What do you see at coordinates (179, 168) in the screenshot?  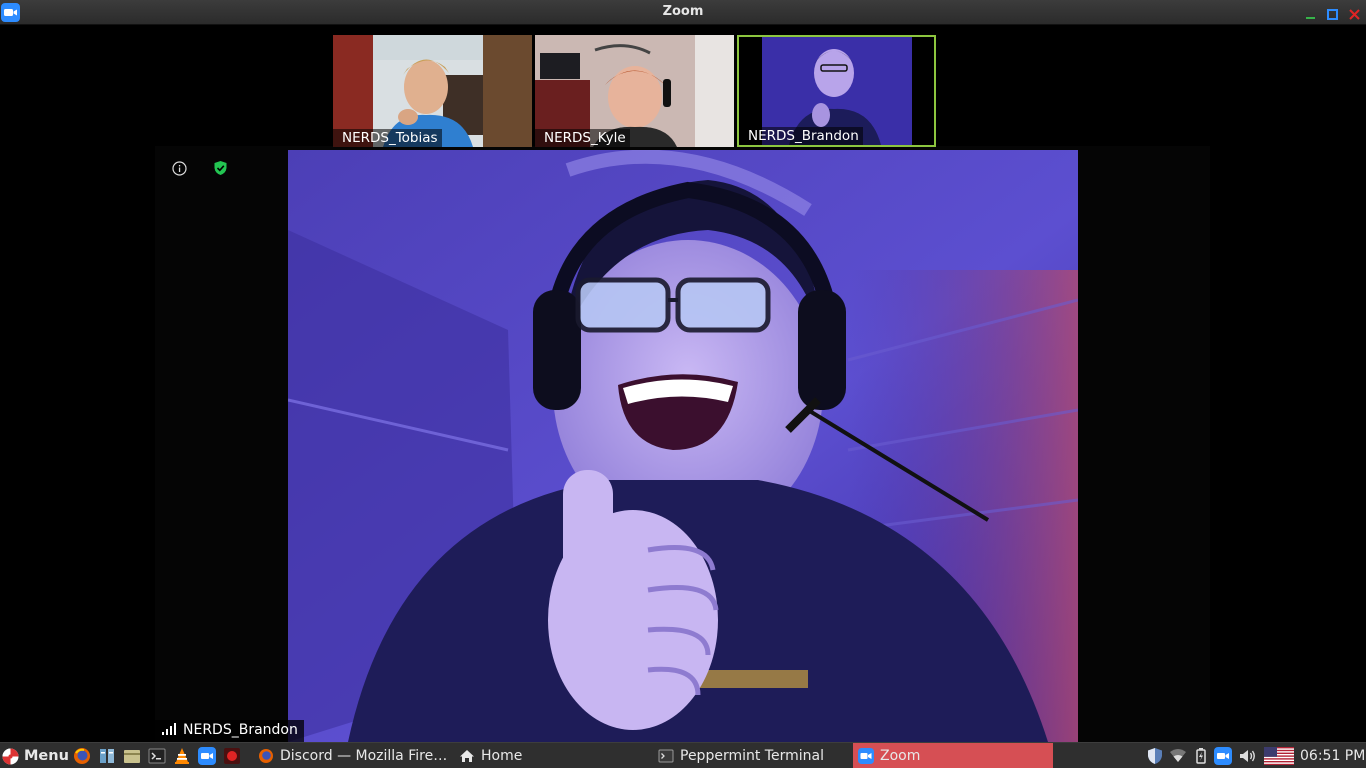 I see `info-icon` at bounding box center [179, 168].